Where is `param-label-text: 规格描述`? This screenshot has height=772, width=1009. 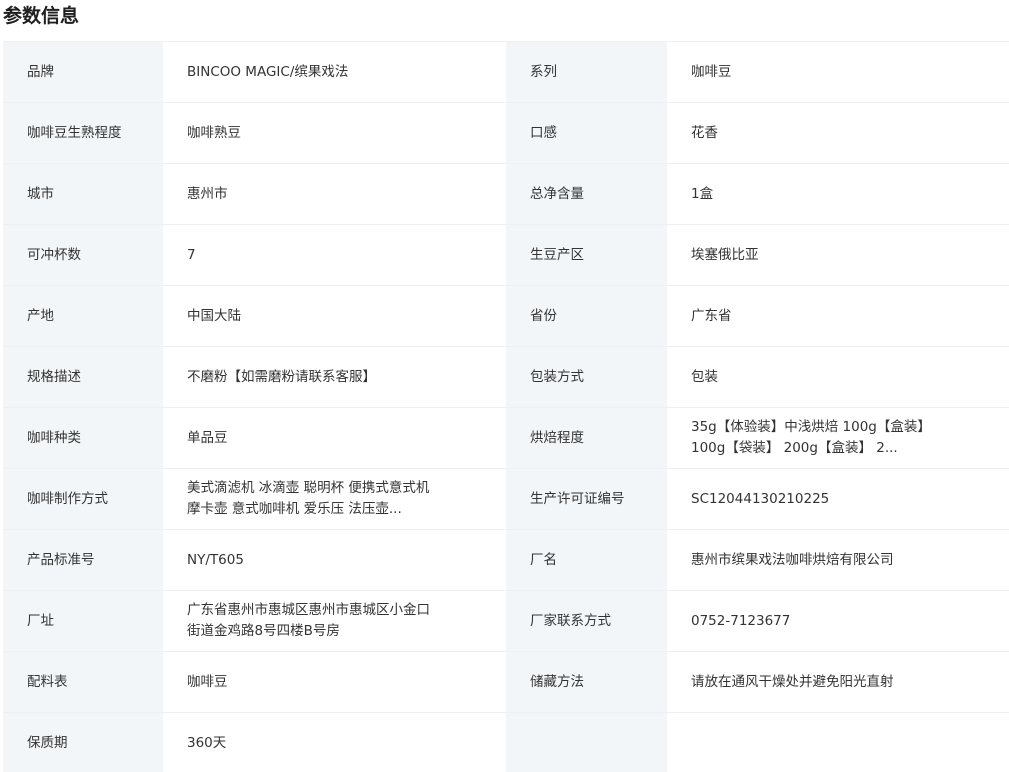 param-label-text: 规格描述 is located at coordinates (54, 376).